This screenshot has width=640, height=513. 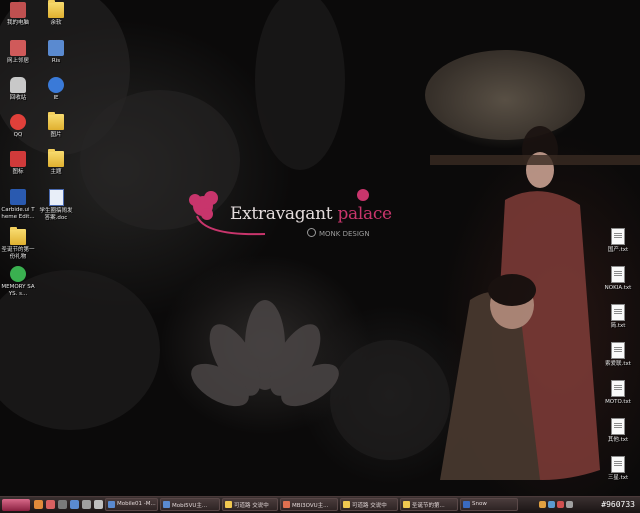 What do you see at coordinates (56, 197) in the screenshot?
I see `doc-icon` at bounding box center [56, 197].